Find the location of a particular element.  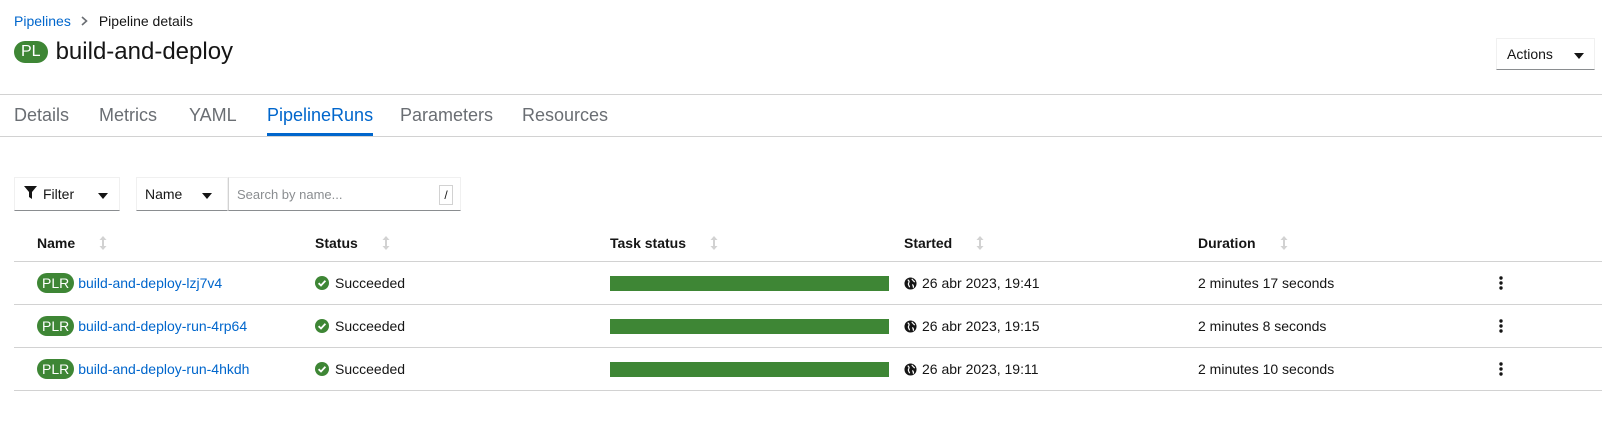

page-header: PL build-and-deploy is located at coordinates (123, 52).